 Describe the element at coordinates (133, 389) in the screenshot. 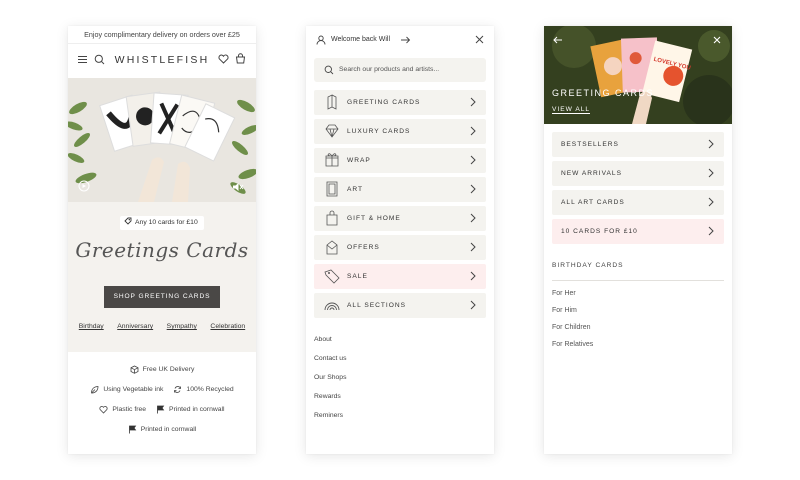

I see `feature-ink: Using Vegetable ink` at that location.